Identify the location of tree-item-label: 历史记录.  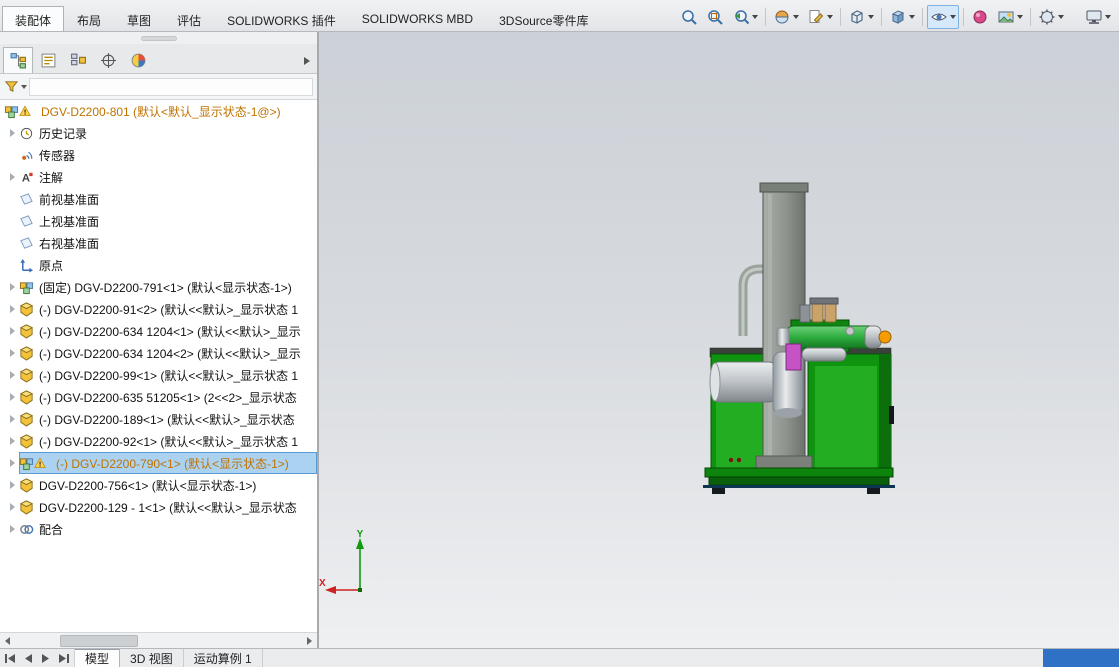
(63, 133).